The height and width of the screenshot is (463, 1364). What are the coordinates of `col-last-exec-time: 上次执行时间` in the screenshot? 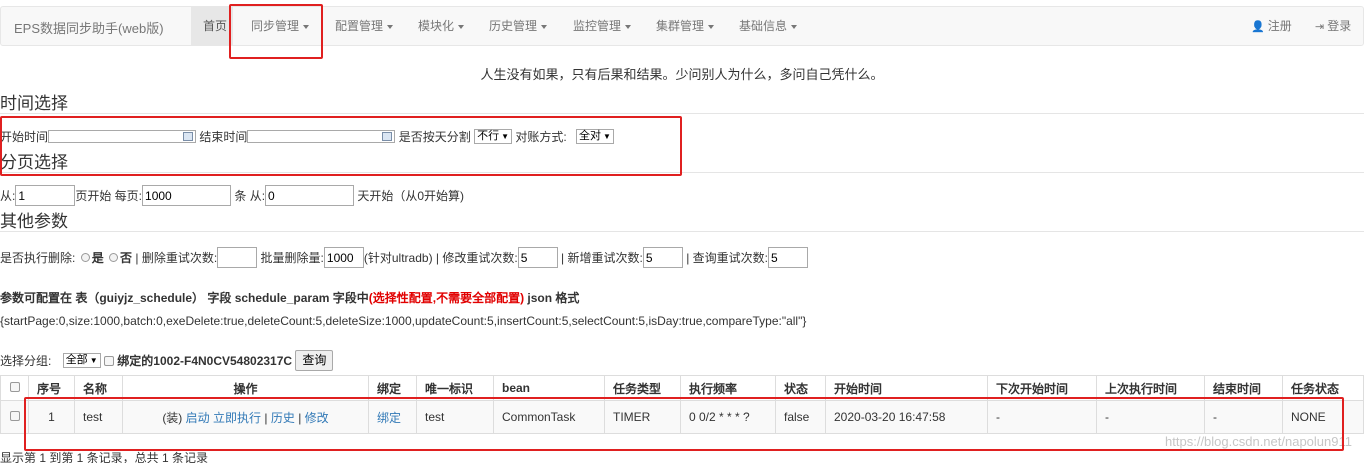 It's located at (1150, 388).